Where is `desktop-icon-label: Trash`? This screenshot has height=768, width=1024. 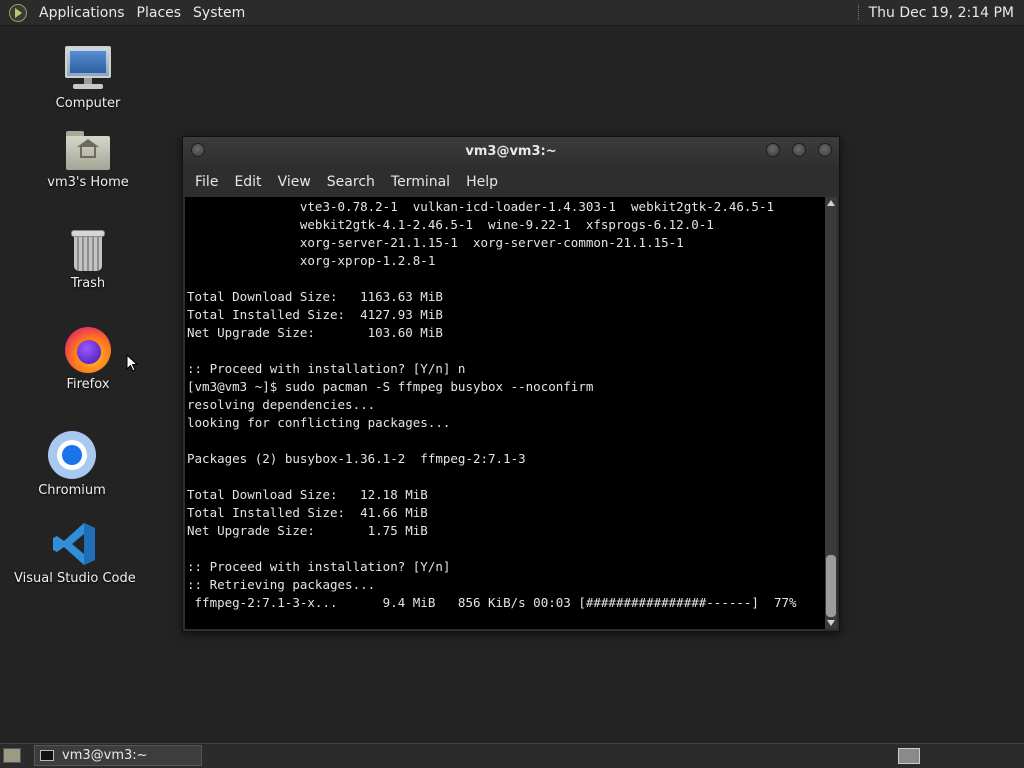 desktop-icon-label: Trash is located at coordinates (88, 283).